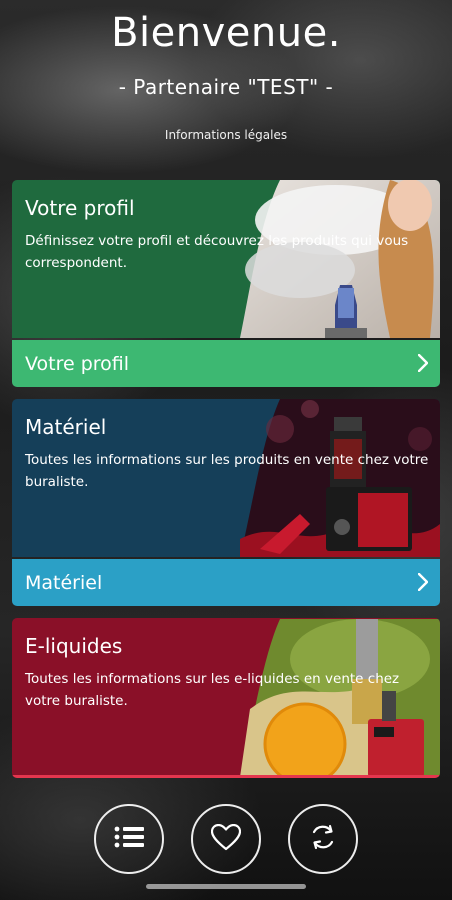  Describe the element at coordinates (80, 208) in the screenshot. I see `profile-card-title: Votre profil` at that location.